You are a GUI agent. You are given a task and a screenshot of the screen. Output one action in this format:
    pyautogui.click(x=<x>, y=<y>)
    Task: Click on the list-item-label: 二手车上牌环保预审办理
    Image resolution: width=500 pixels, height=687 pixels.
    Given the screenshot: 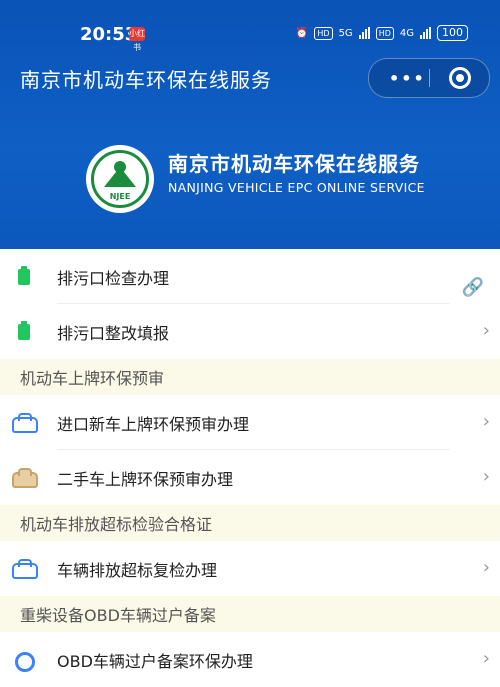 What is the action you would take?
    pyautogui.click(x=145, y=479)
    